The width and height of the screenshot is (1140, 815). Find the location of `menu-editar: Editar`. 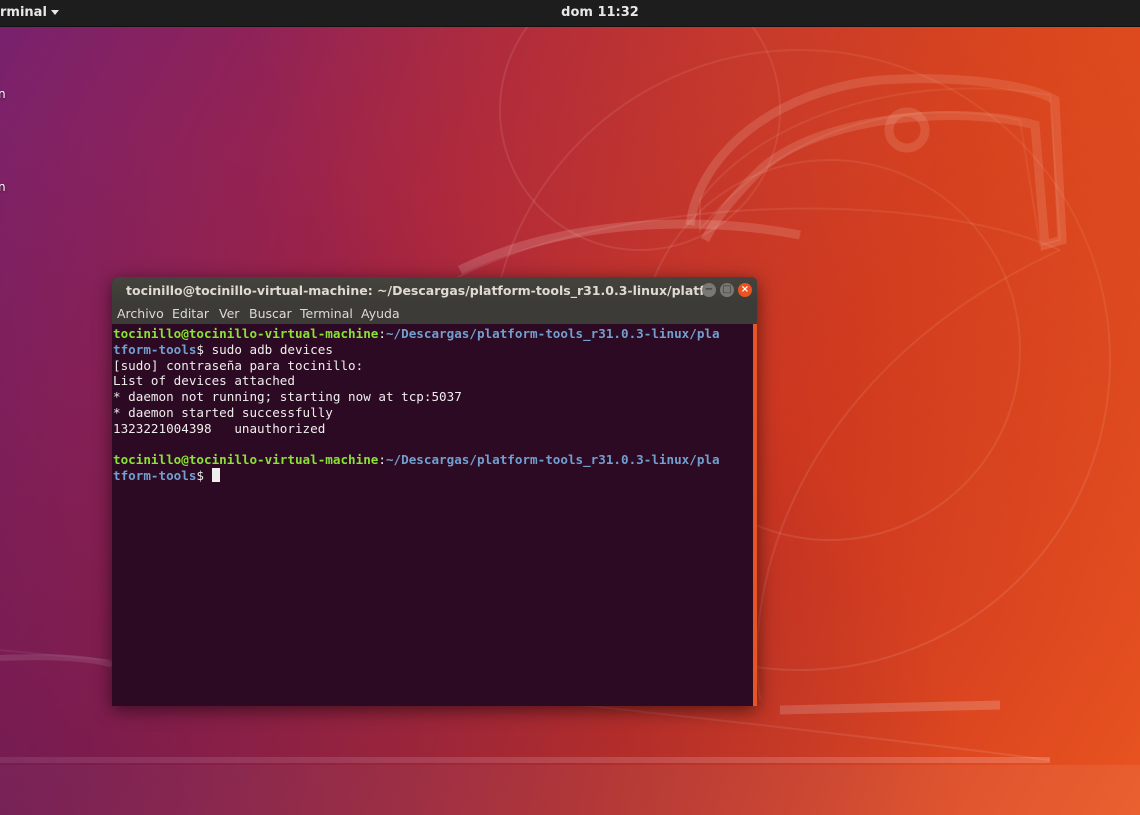

menu-editar: Editar is located at coordinates (190, 313).